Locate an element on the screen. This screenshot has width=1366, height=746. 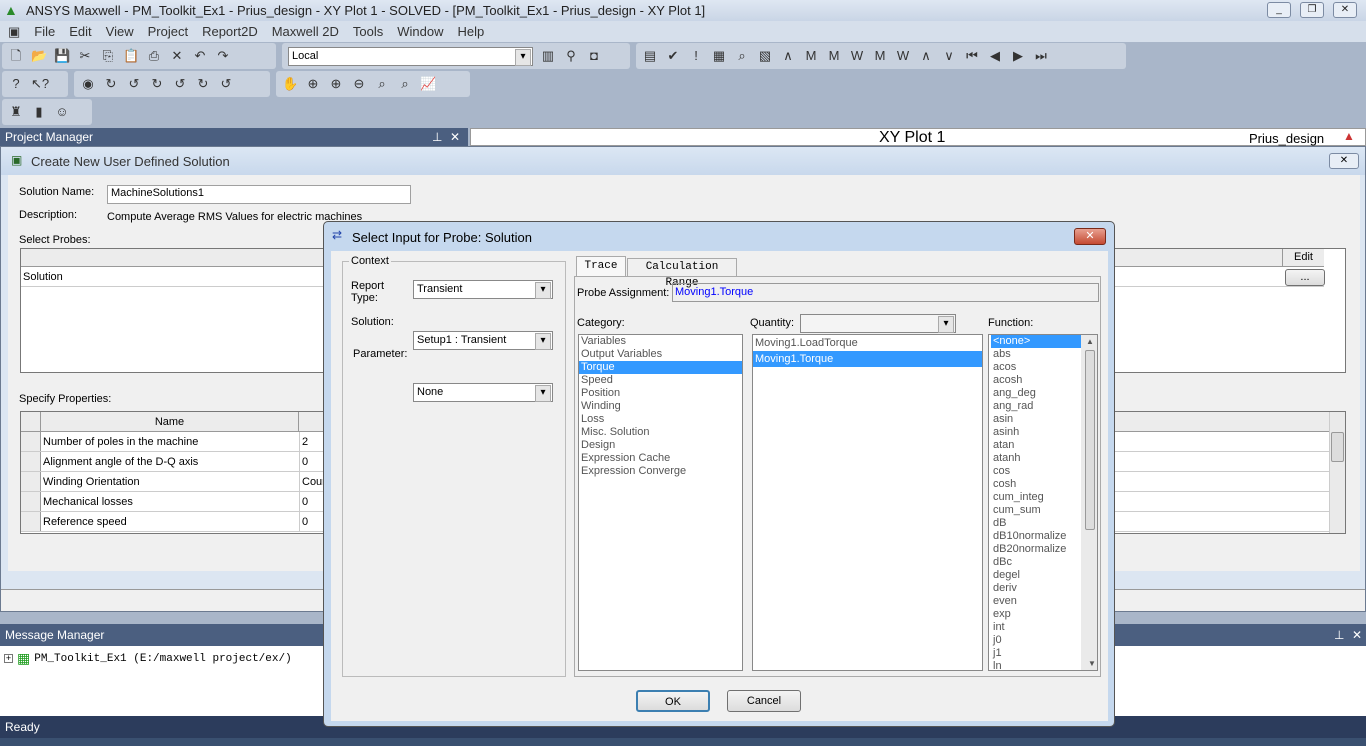
category-item: Torque is located at coordinates (660, 367).